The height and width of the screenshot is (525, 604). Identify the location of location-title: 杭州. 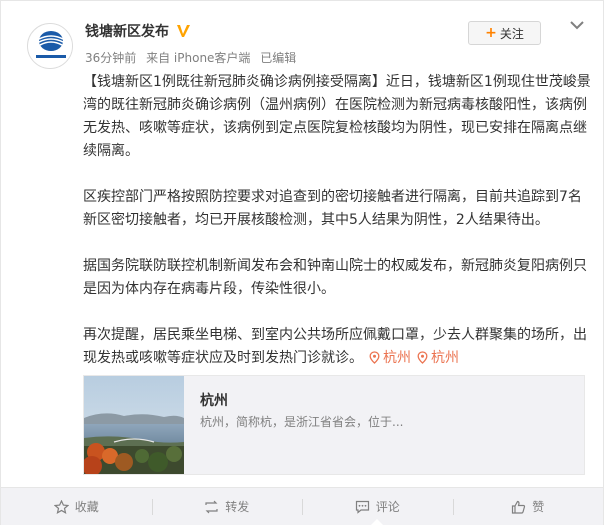
(214, 401).